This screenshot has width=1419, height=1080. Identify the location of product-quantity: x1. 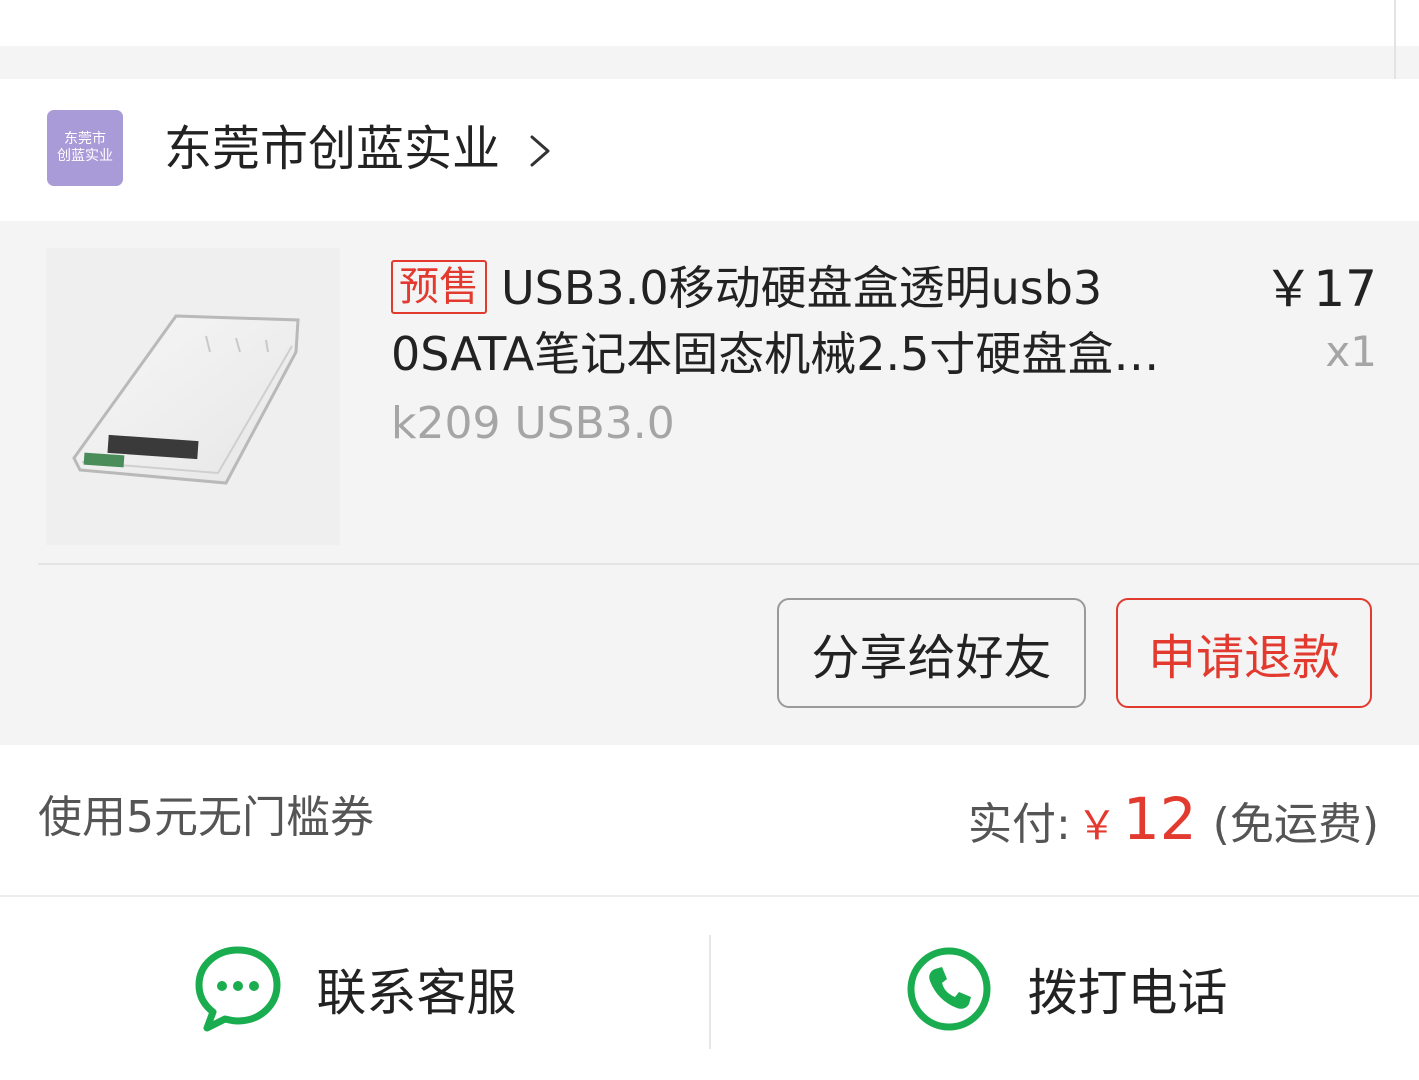
(1351, 351).